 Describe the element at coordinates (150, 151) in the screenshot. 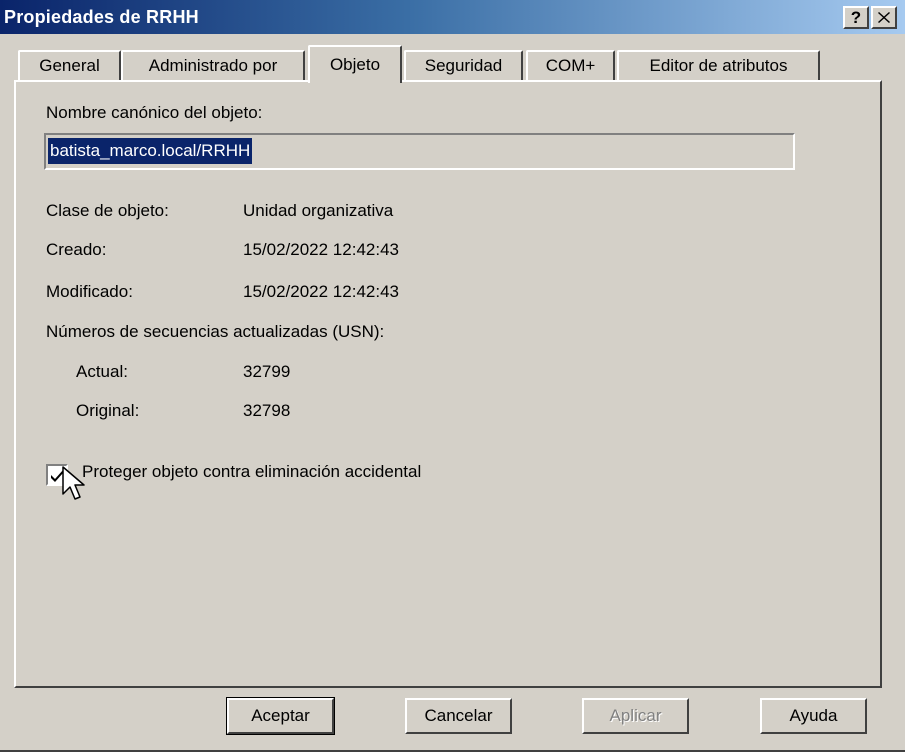

I see `canonical-name-value: batista_marco.local/RRHH` at that location.